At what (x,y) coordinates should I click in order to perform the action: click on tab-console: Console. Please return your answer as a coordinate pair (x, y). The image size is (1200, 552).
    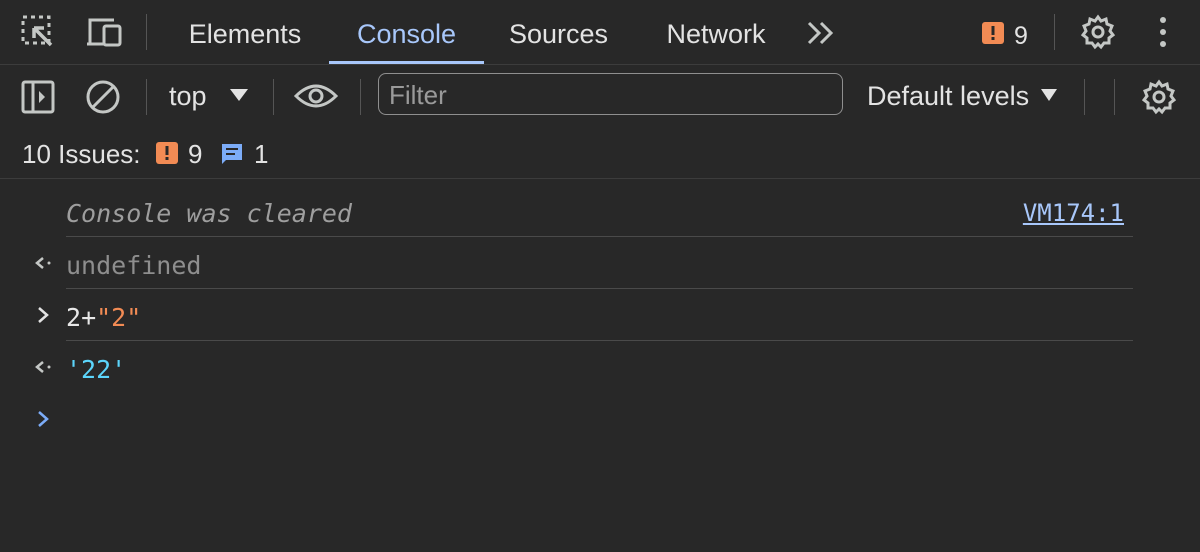
    Looking at the image, I should click on (406, 32).